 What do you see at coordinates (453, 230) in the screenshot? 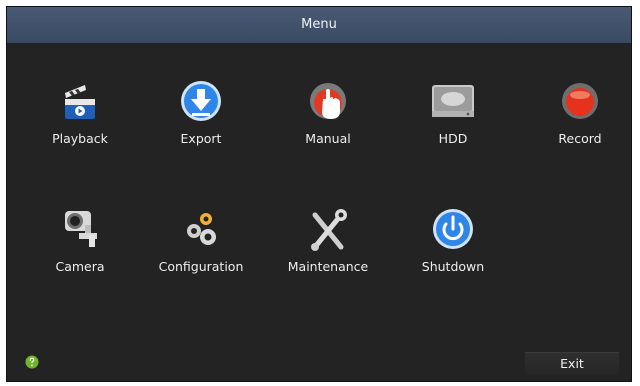
I see `shutdown-icon` at bounding box center [453, 230].